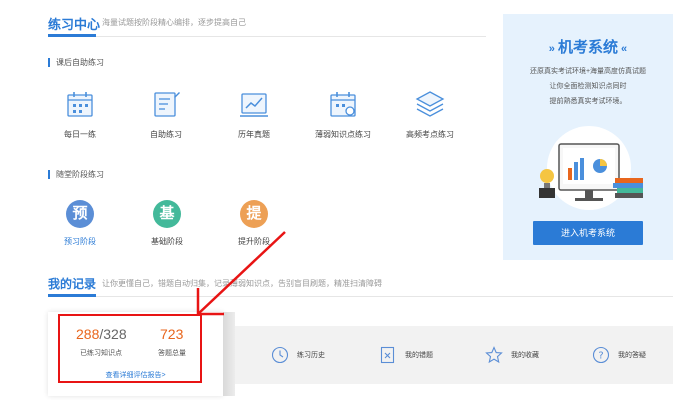  What do you see at coordinates (130, 348) in the screenshot?
I see `annotation-highlight-box` at bounding box center [130, 348].